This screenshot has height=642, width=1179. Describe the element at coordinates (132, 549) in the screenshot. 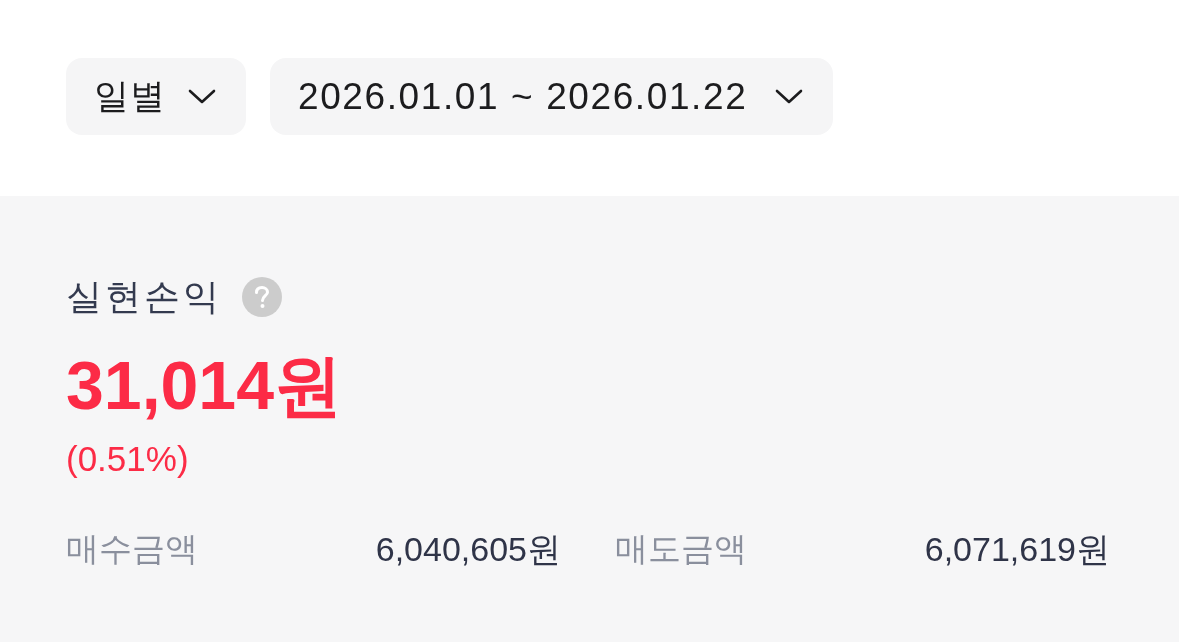

I see `total-label: 매수금액` at that location.